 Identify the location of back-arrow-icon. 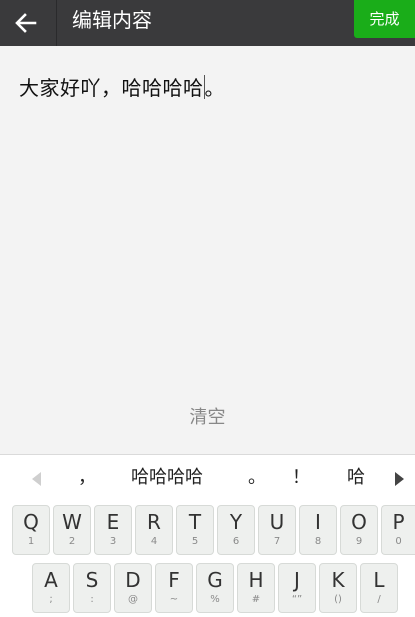
(26, 23).